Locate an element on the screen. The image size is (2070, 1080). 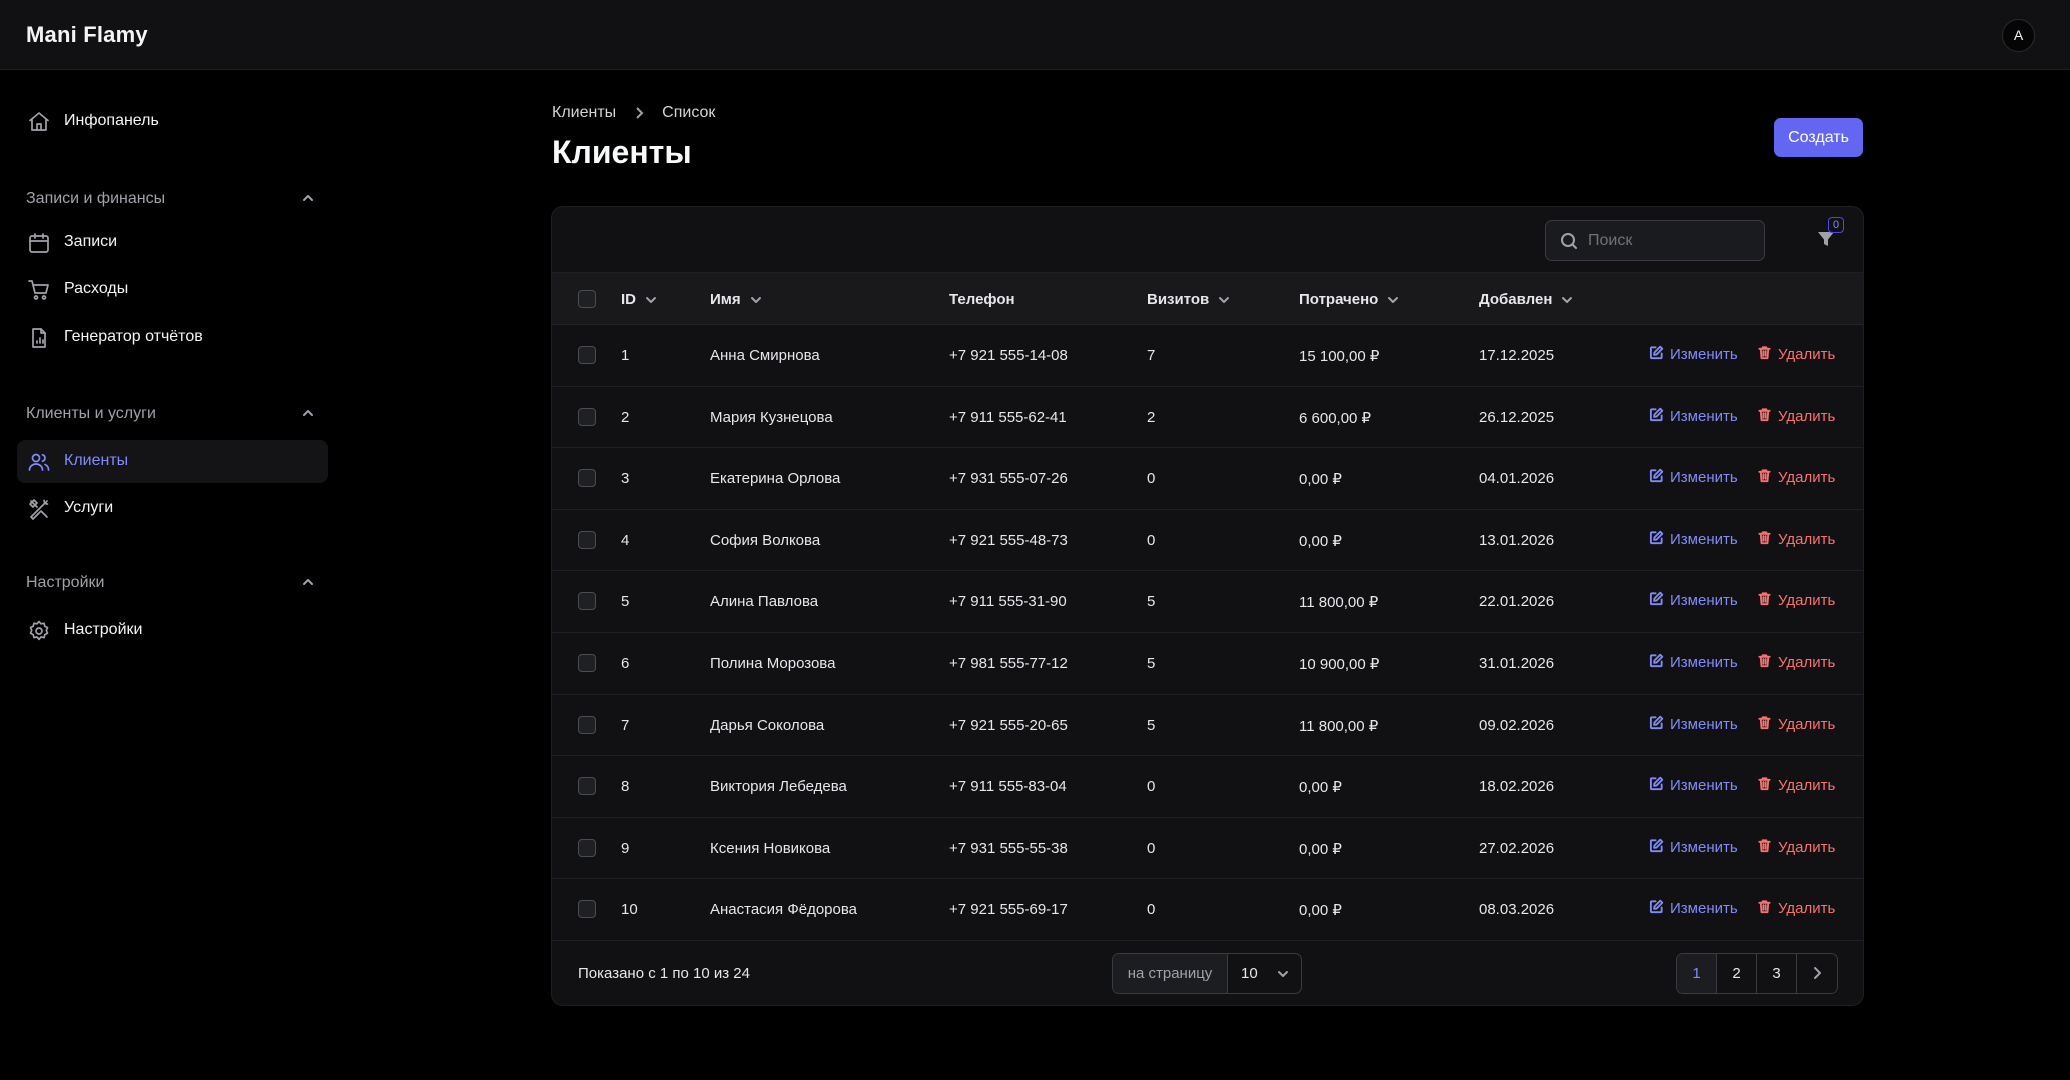
sidebar-item-label: Генератор отчётов is located at coordinates (133, 336).